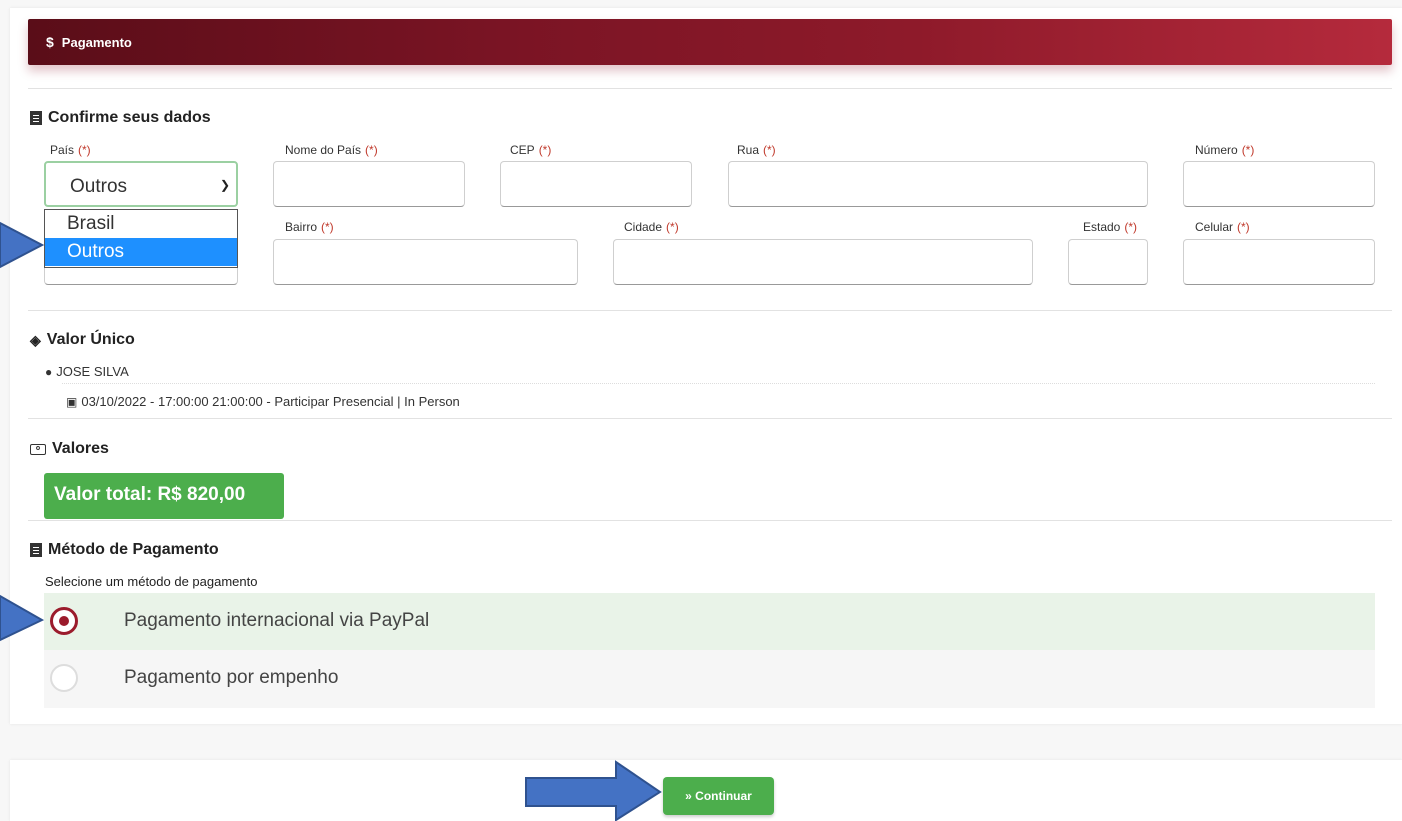 The image size is (1402, 821). Describe the element at coordinates (723, 796) in the screenshot. I see `continue-label: Continuar` at that location.